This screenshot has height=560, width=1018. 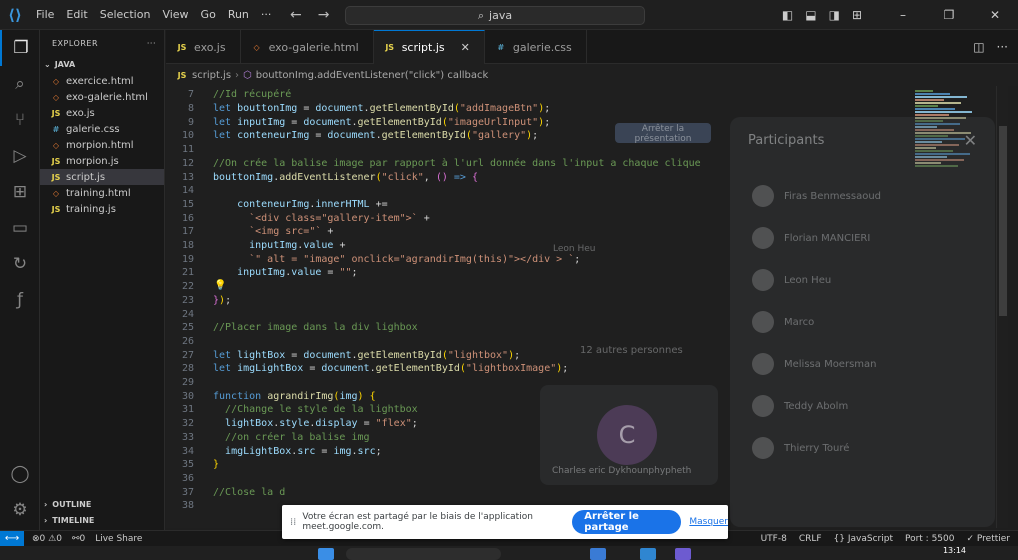 I want to click on file-item: ◇ exercice.html, so click(x=102, y=81).